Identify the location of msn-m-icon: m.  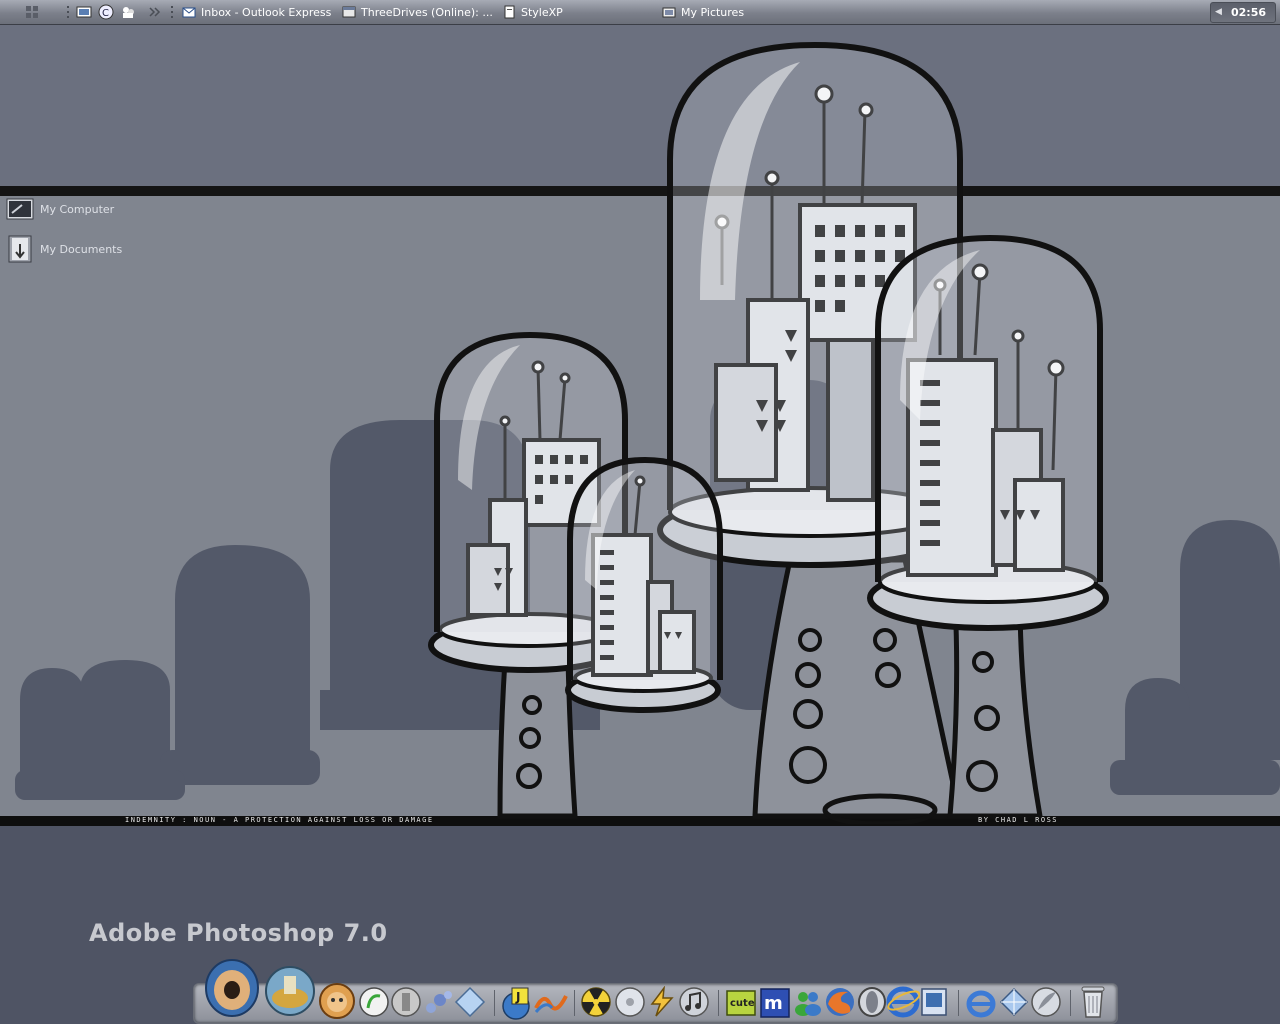
(775, 1003).